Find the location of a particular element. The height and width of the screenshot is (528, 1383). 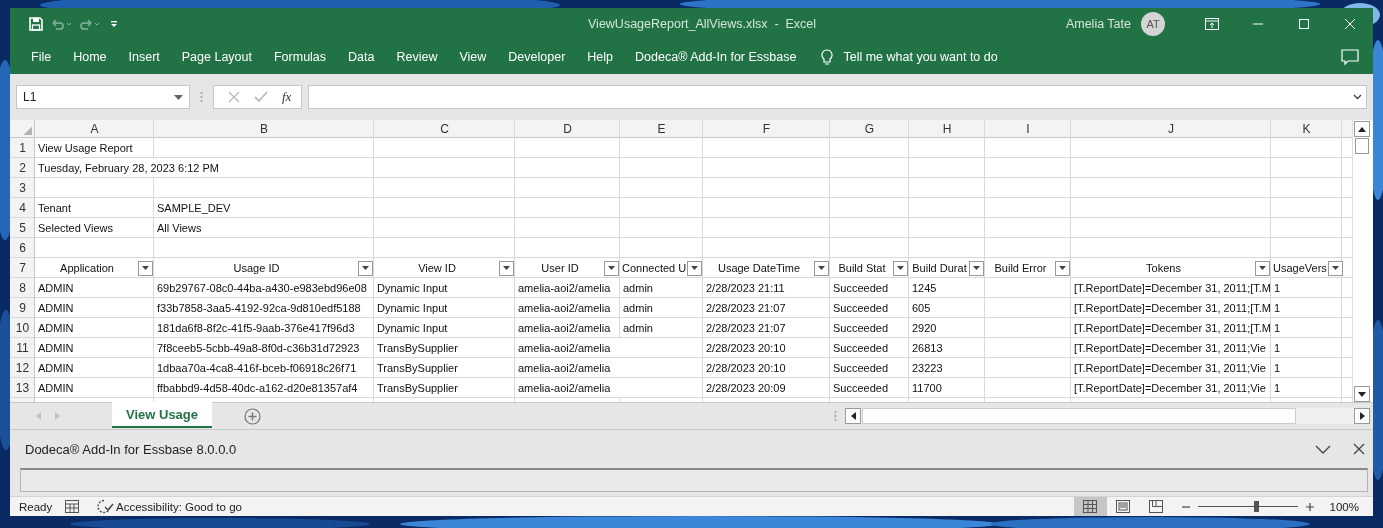

right-arrow-icon is located at coordinates (1362, 416).